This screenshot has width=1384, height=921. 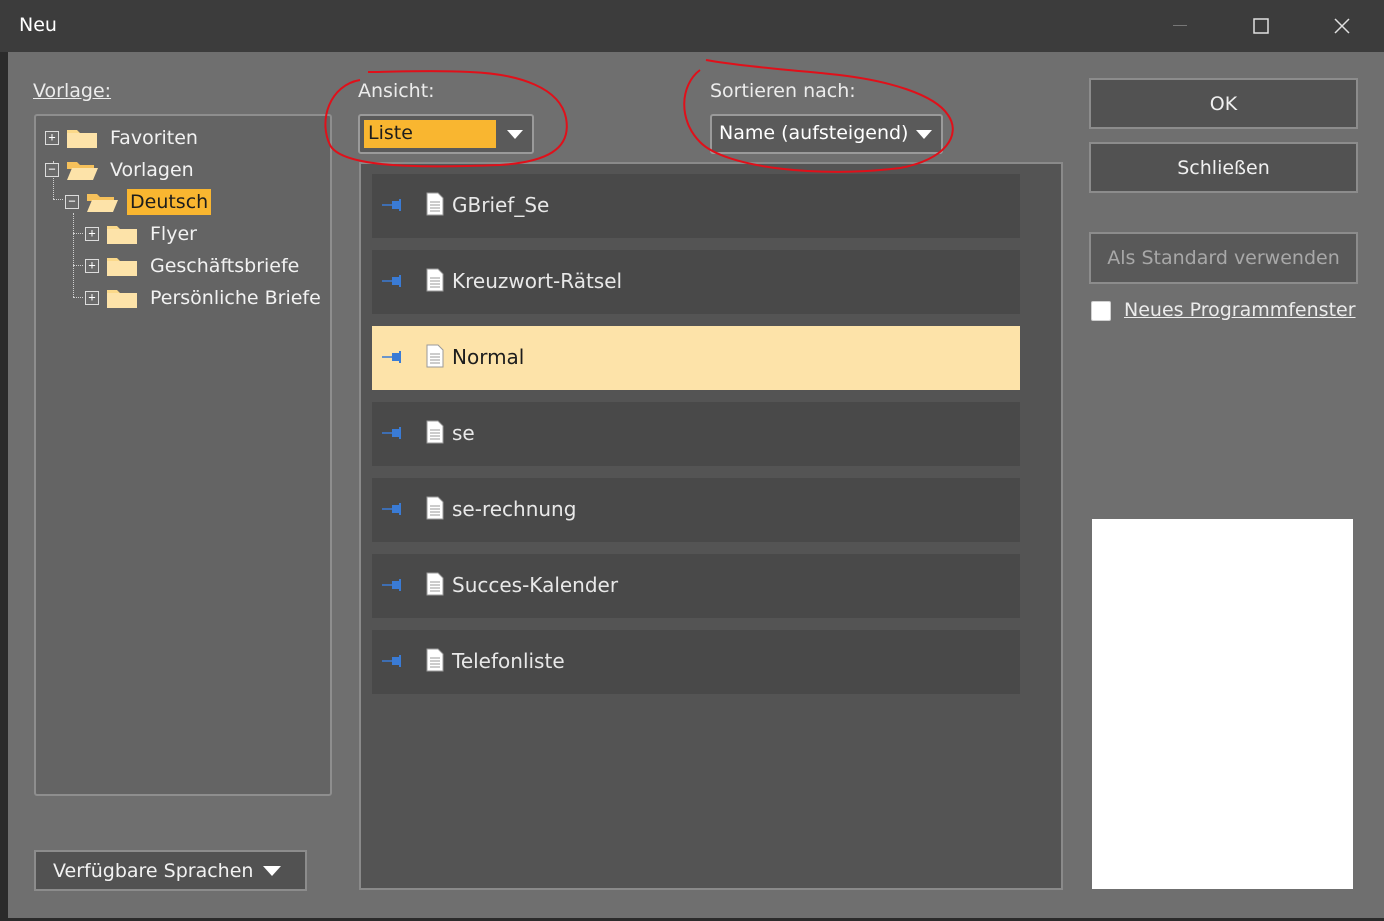 I want to click on template-name: se, so click(x=463, y=433).